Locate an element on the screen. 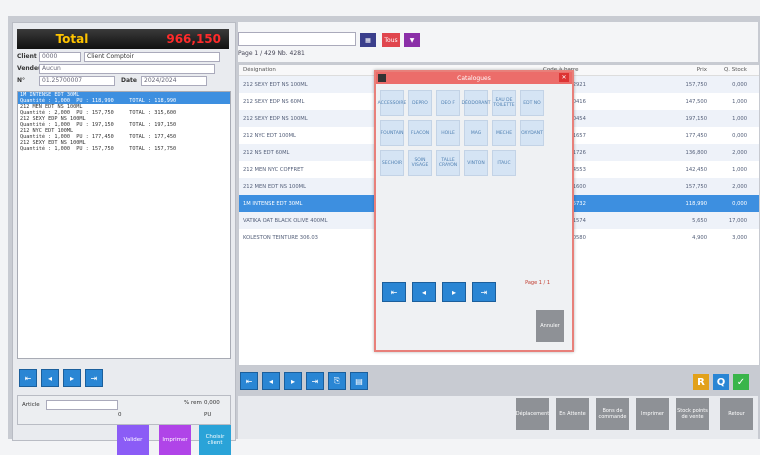 Image resolution: width=760 pixels, height=455 pixels. catalogue-item: DÉODORANT is located at coordinates (476, 103).